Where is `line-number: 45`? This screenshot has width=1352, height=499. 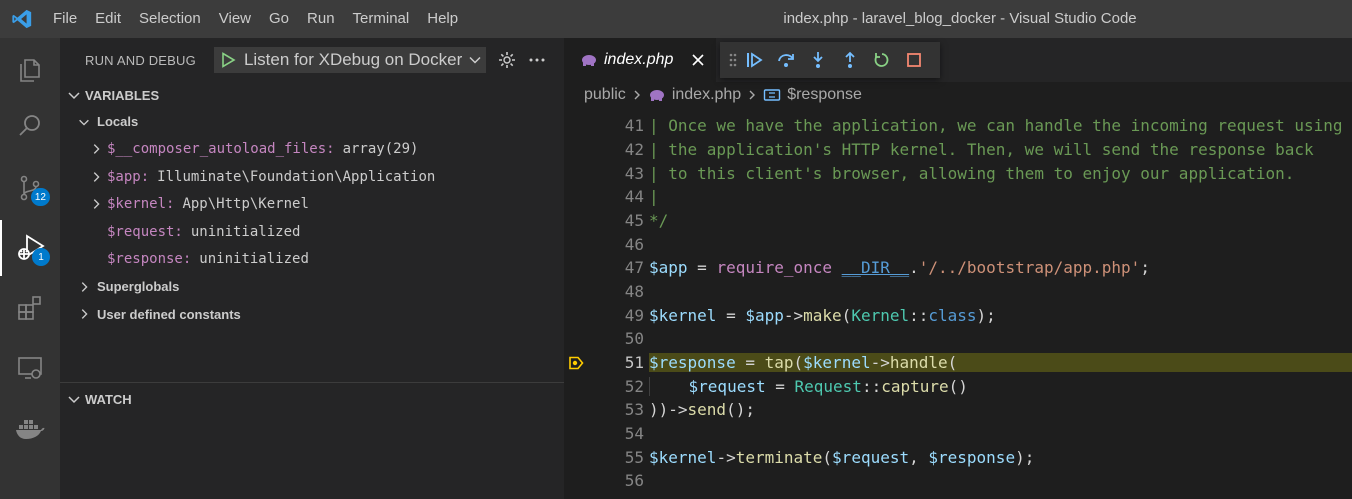 line-number: 45 is located at coordinates (634, 220).